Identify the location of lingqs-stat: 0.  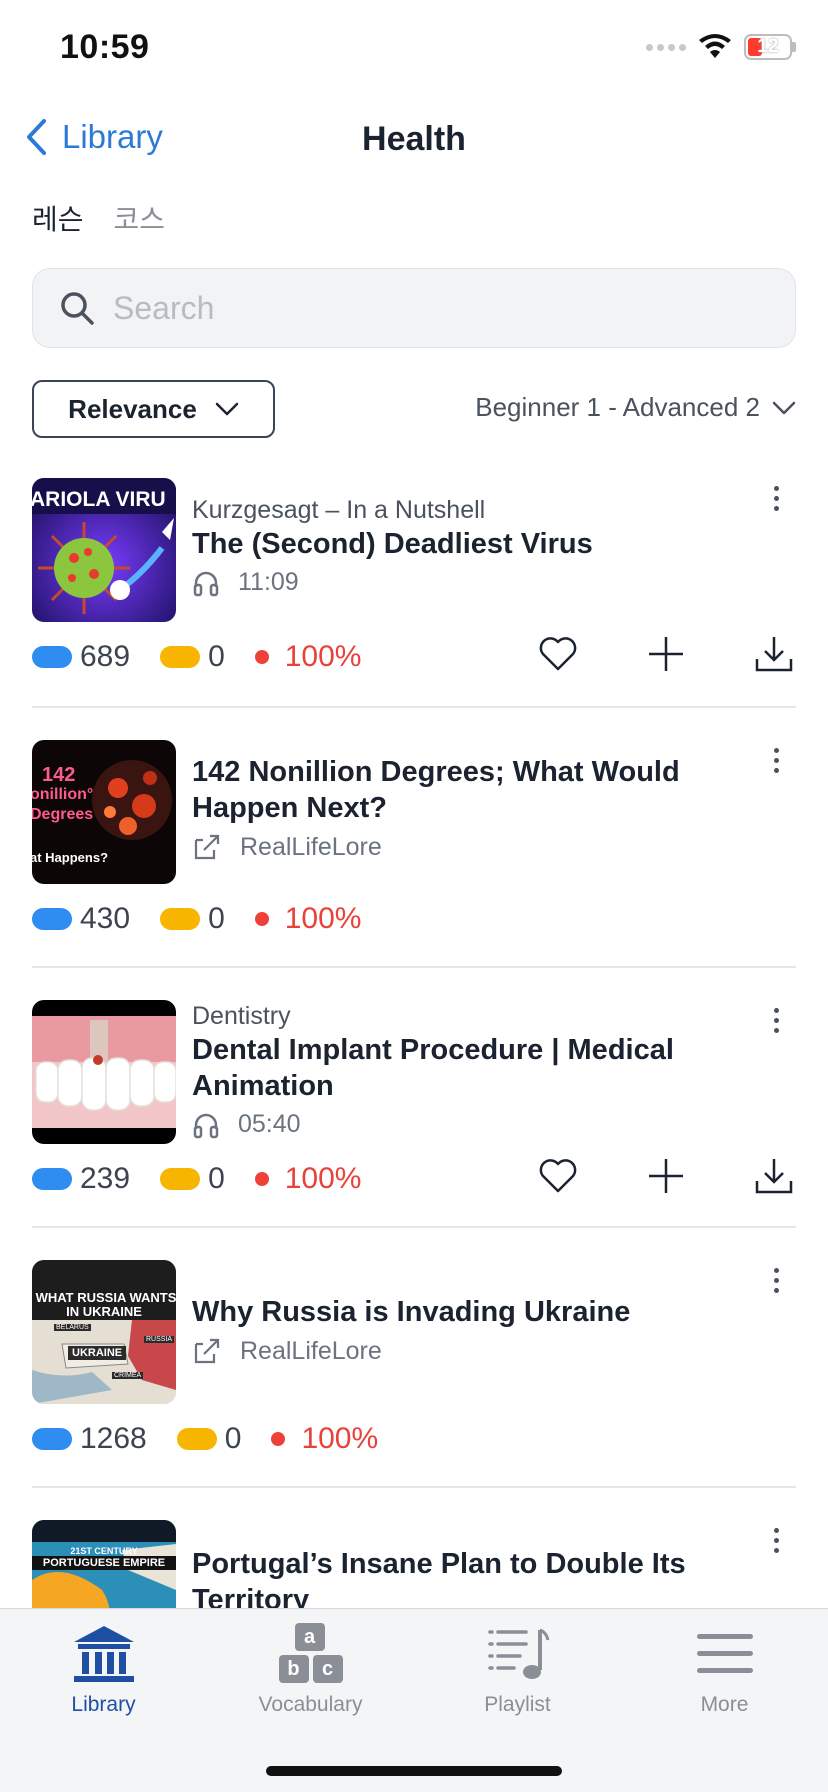
(192, 657).